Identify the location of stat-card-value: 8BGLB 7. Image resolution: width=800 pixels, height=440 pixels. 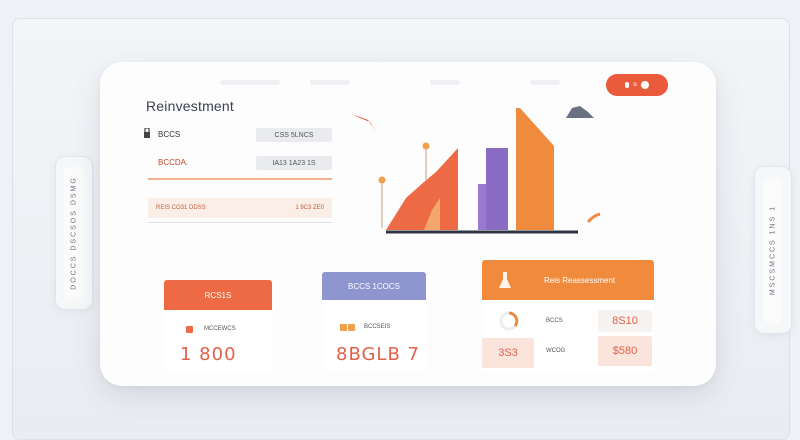
(378, 354).